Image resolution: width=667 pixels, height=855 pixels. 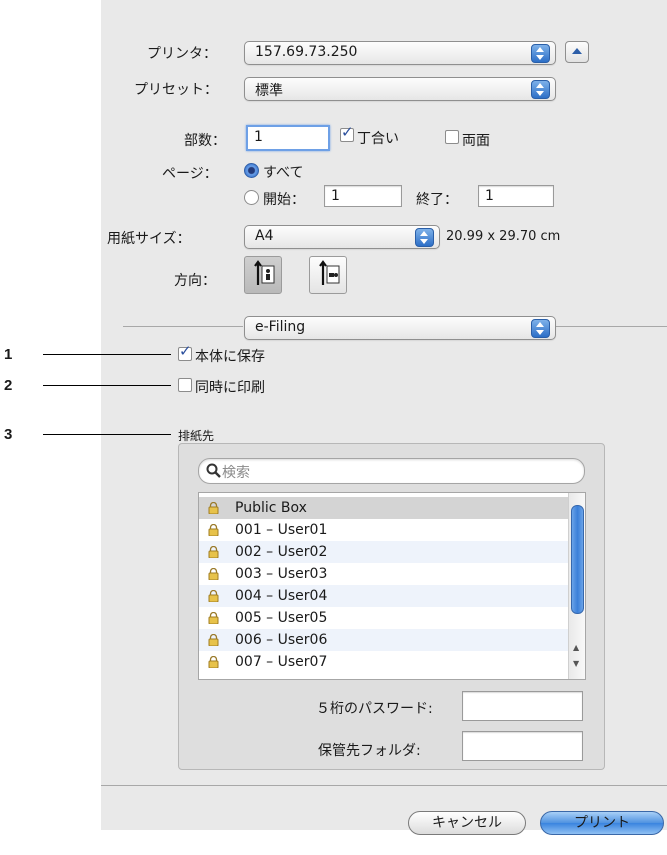 What do you see at coordinates (230, 357) in the screenshot?
I see `save-to-device-label: 本体に保存` at bounding box center [230, 357].